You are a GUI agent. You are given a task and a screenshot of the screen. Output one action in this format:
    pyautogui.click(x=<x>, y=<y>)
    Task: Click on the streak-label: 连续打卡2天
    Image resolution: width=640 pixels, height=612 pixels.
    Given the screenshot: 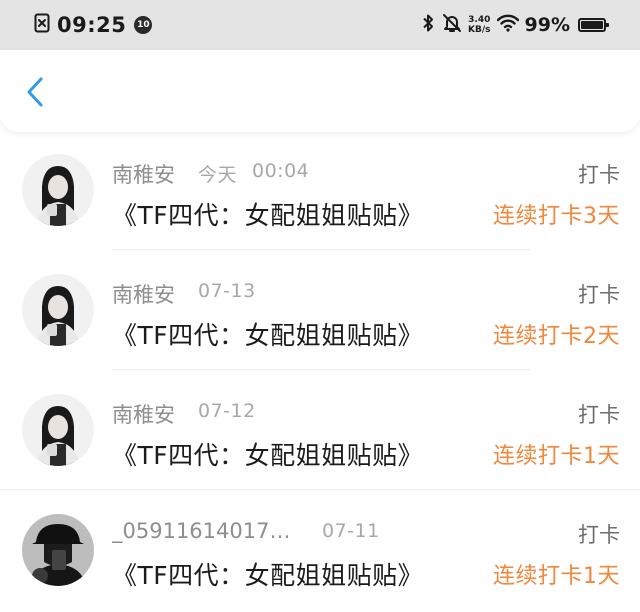 What is the action you would take?
    pyautogui.click(x=556, y=336)
    